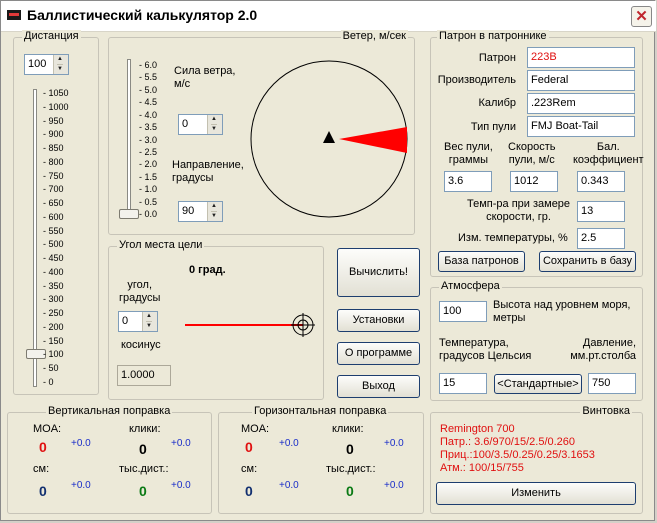 This screenshot has height=523, width=657. I want to click on wind-direction-spin-arrows, so click(214, 211).